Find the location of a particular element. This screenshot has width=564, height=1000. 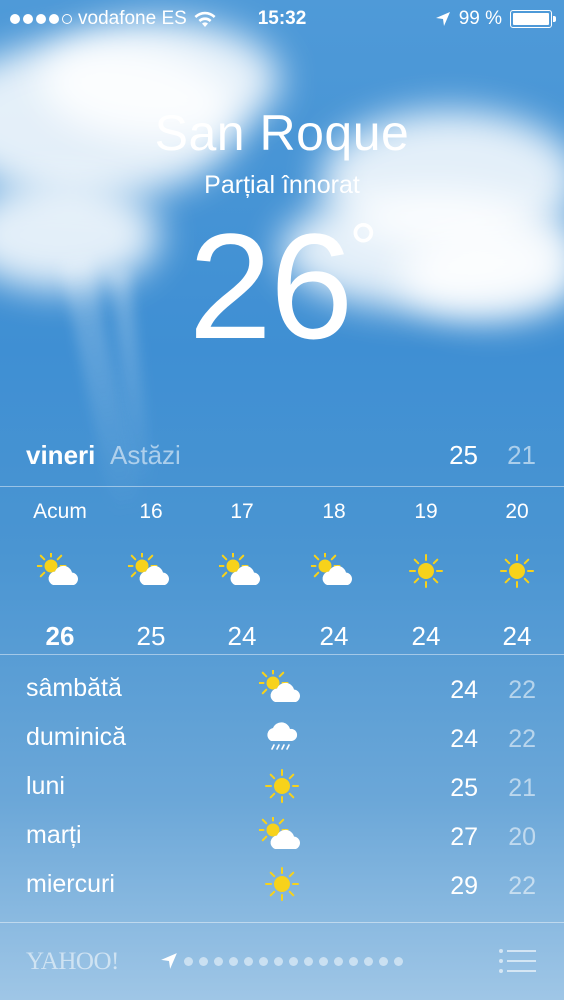

hour-label: 17 is located at coordinates (242, 511).